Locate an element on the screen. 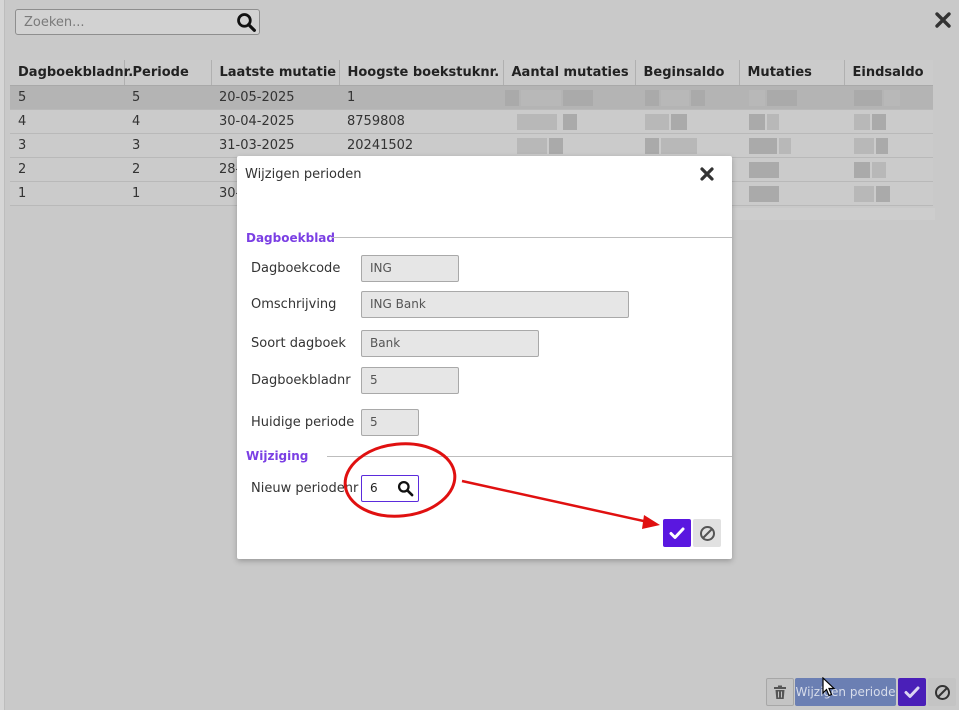 The image size is (959, 710). label-omschrijving: Omschrijving is located at coordinates (294, 304).